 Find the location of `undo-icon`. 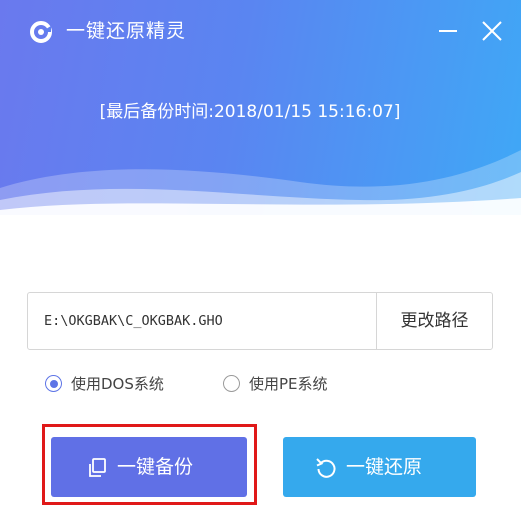

undo-icon is located at coordinates (326, 468).